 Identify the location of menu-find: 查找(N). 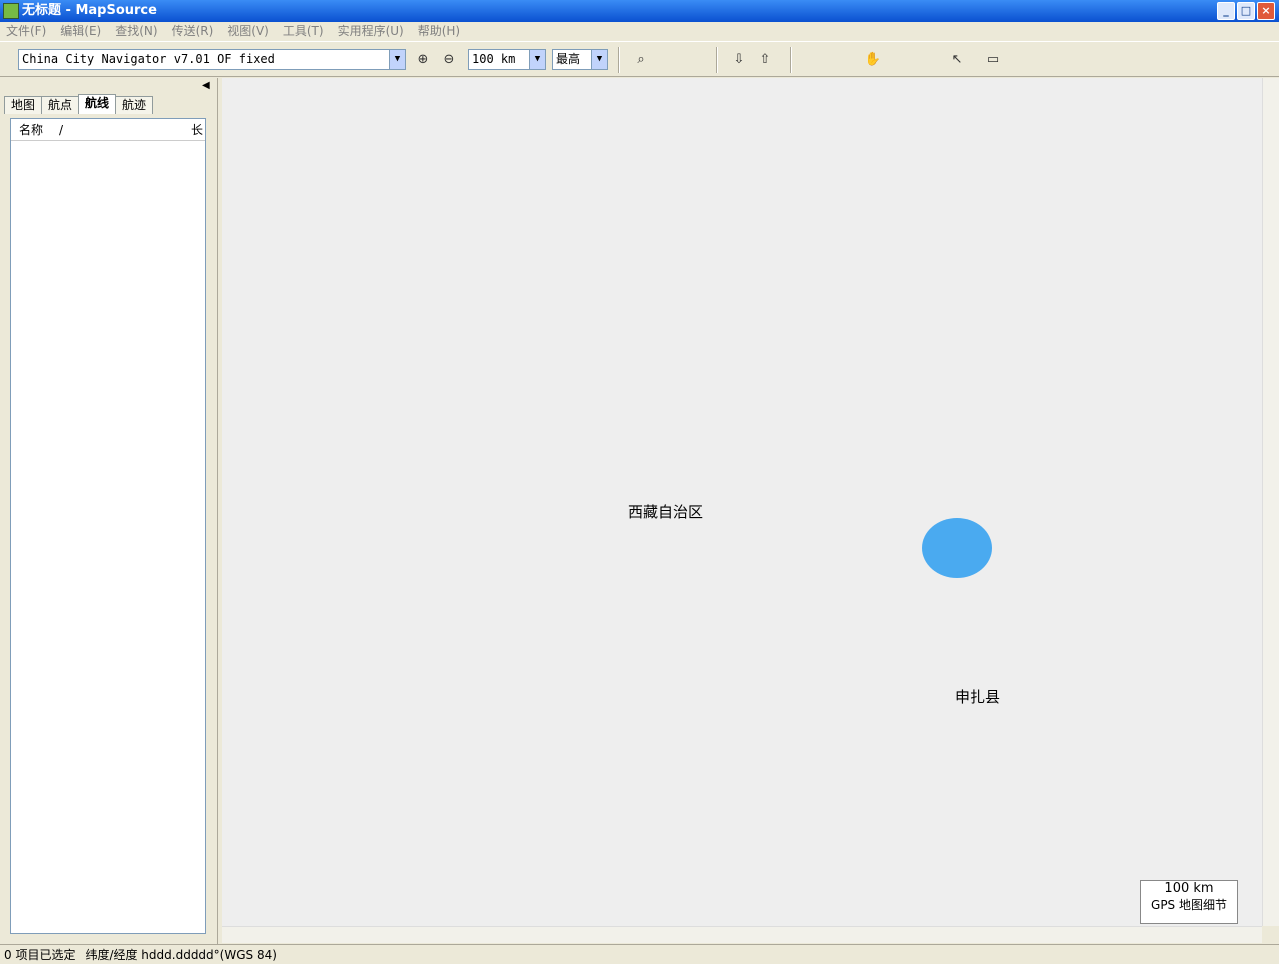
(136, 31).